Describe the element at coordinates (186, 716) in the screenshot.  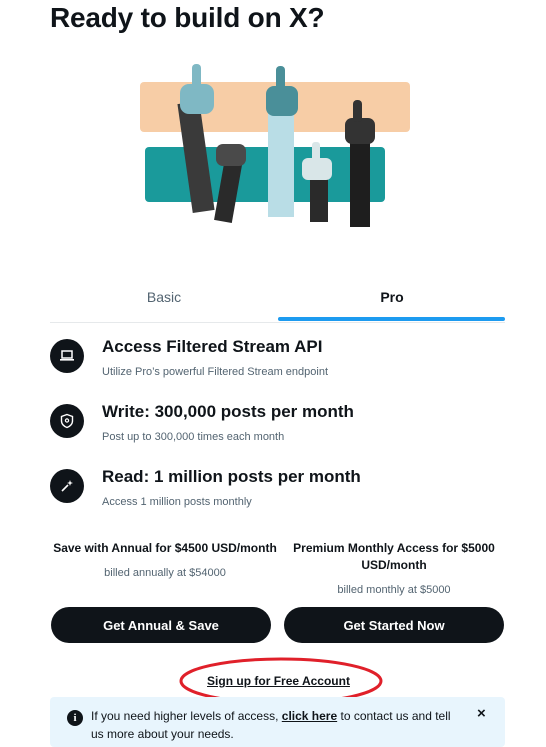
I see `banner-text: If you need higher levels of access,` at that location.